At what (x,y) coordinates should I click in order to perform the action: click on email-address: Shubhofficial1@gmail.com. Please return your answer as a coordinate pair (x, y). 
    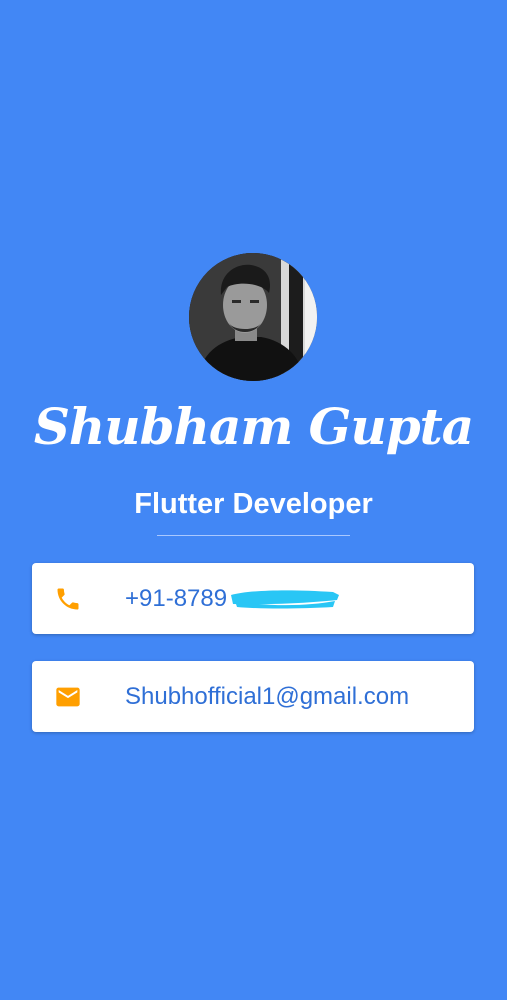
    Looking at the image, I should click on (267, 696).